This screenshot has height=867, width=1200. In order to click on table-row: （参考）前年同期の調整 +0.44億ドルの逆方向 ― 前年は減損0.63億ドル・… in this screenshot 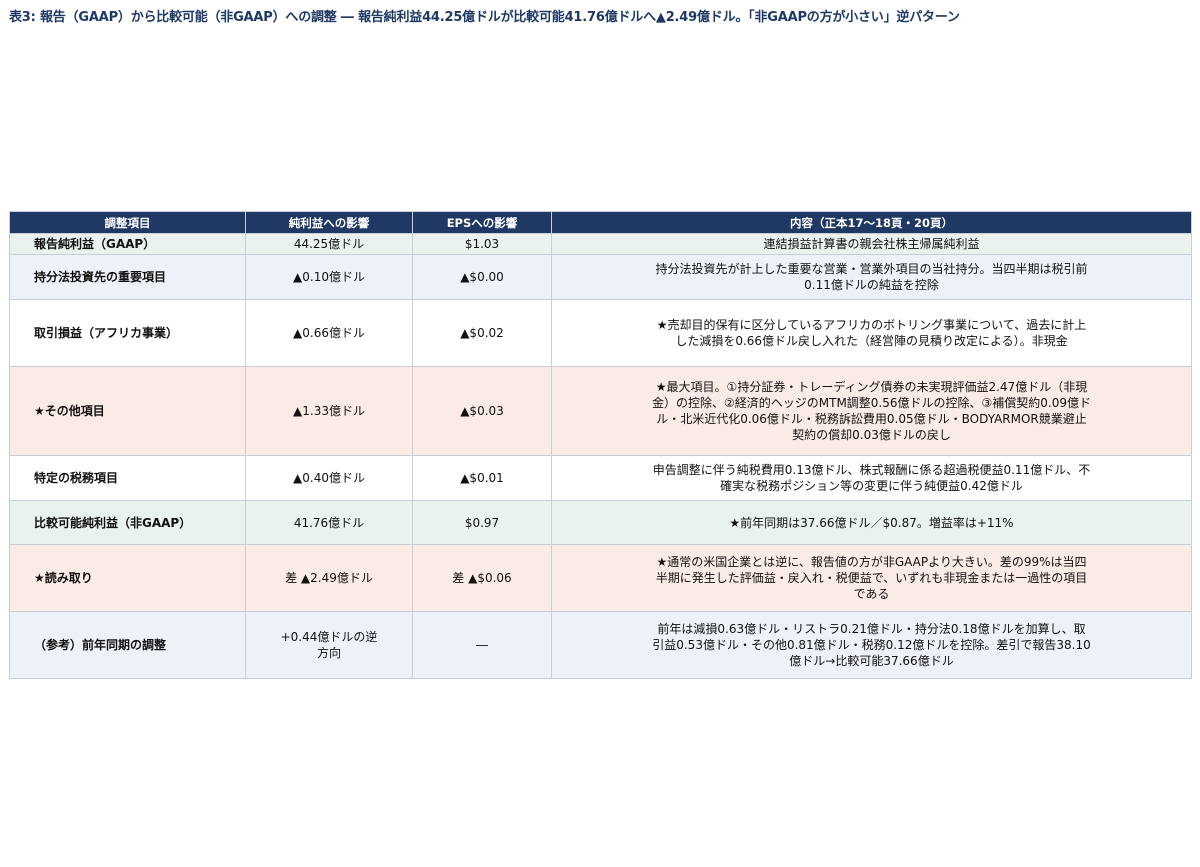, I will do `click(600, 645)`.